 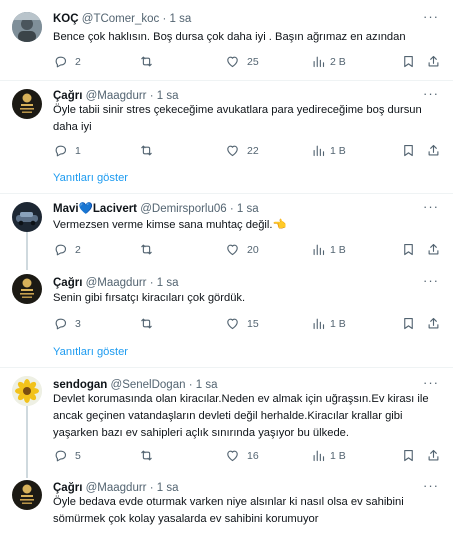 I want to click on author-name: sendogan, so click(x=80, y=385).